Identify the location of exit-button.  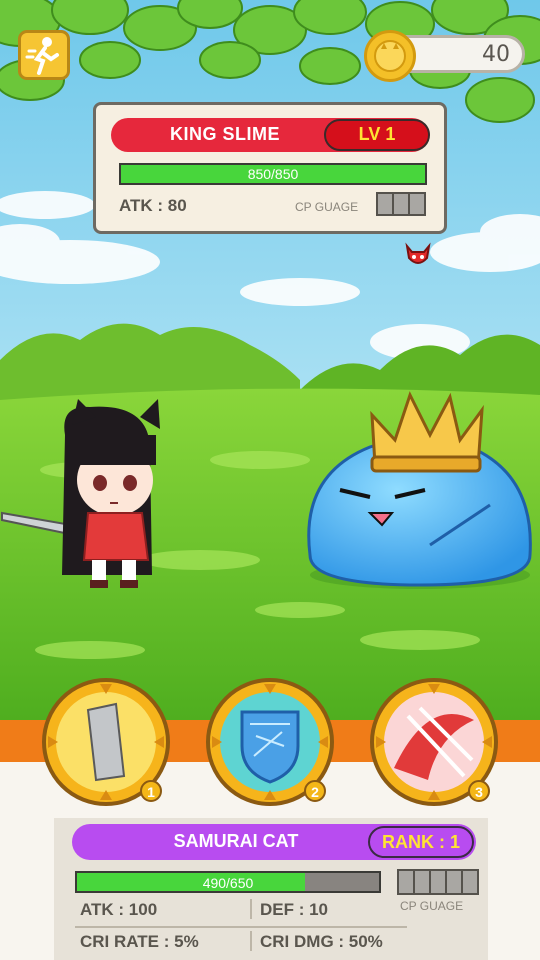
(44, 55).